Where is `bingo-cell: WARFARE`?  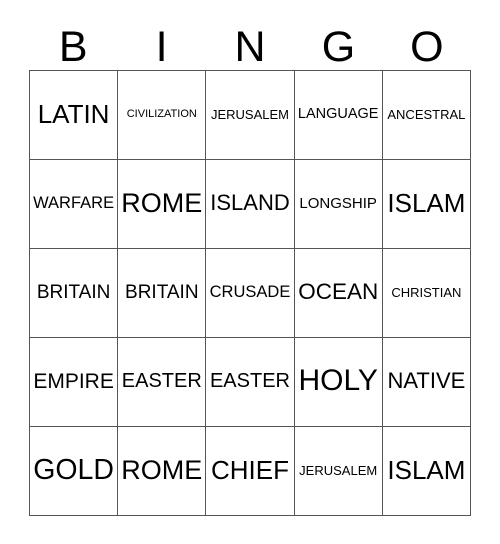
bingo-cell: WARFARE is located at coordinates (74, 204).